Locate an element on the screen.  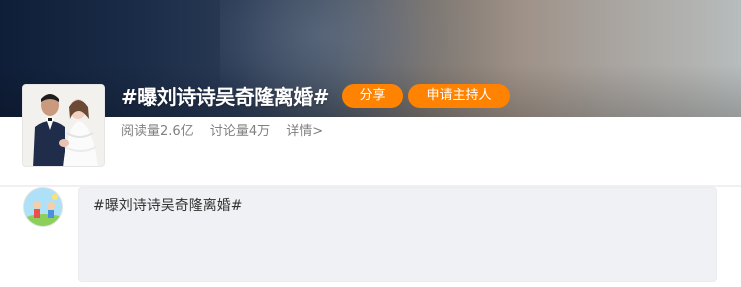
user-avatar-image is located at coordinates (43, 207).